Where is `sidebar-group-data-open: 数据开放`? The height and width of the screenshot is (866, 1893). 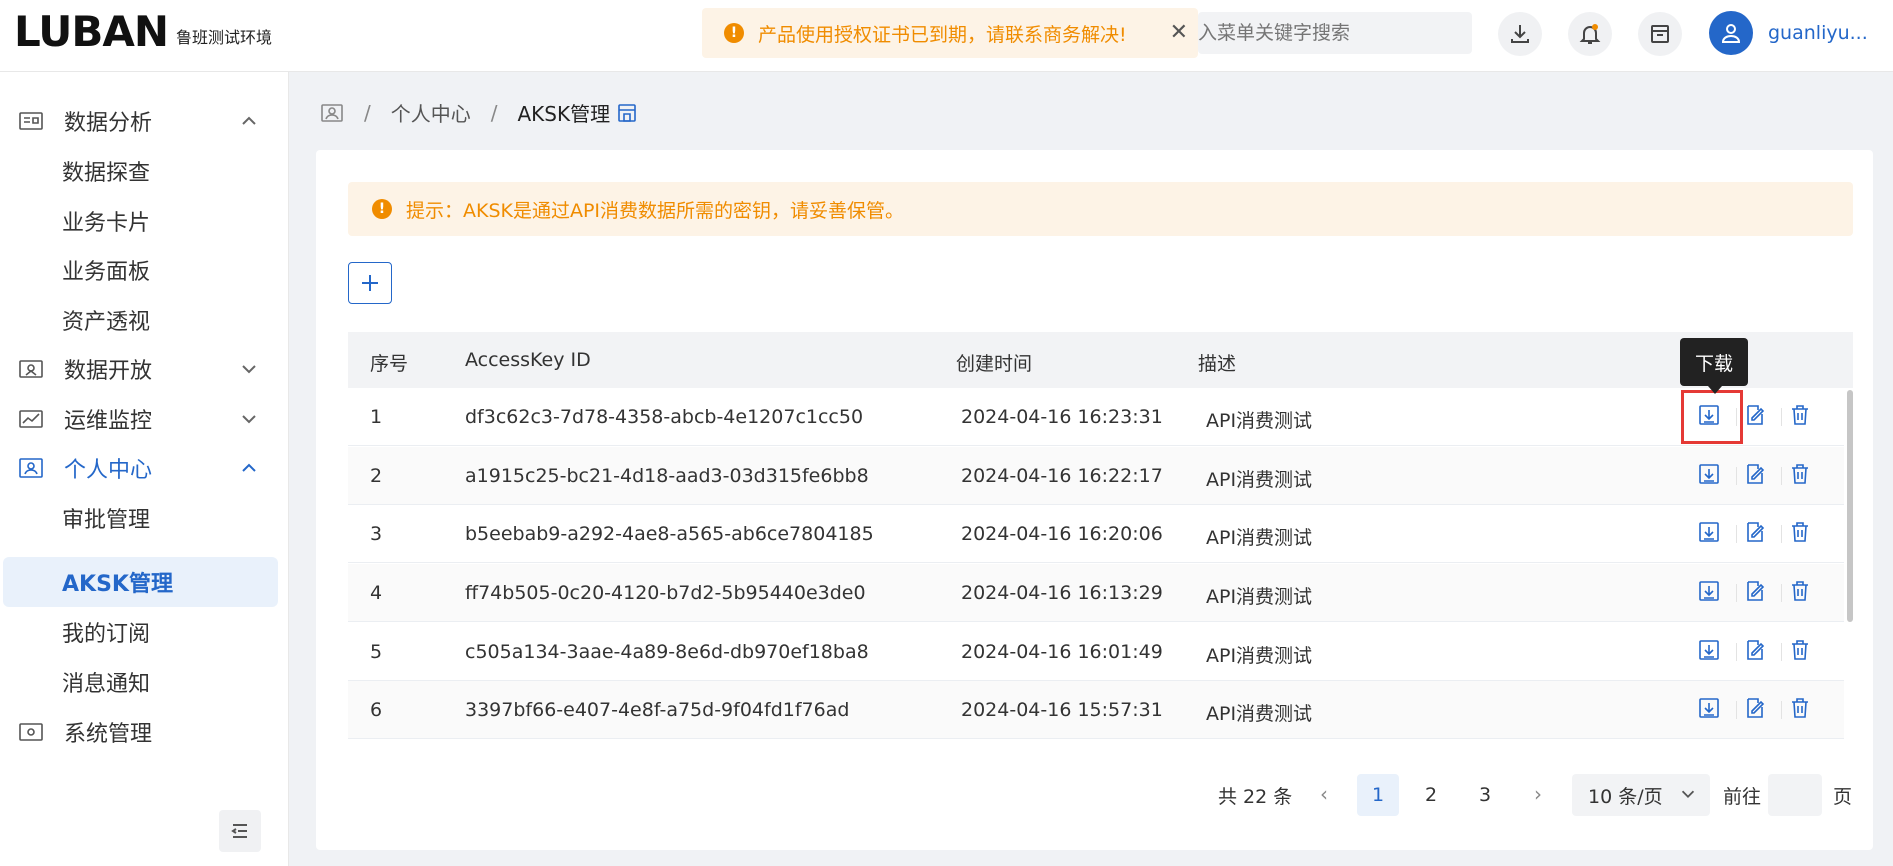 sidebar-group-data-open: 数据开放 is located at coordinates (144, 369).